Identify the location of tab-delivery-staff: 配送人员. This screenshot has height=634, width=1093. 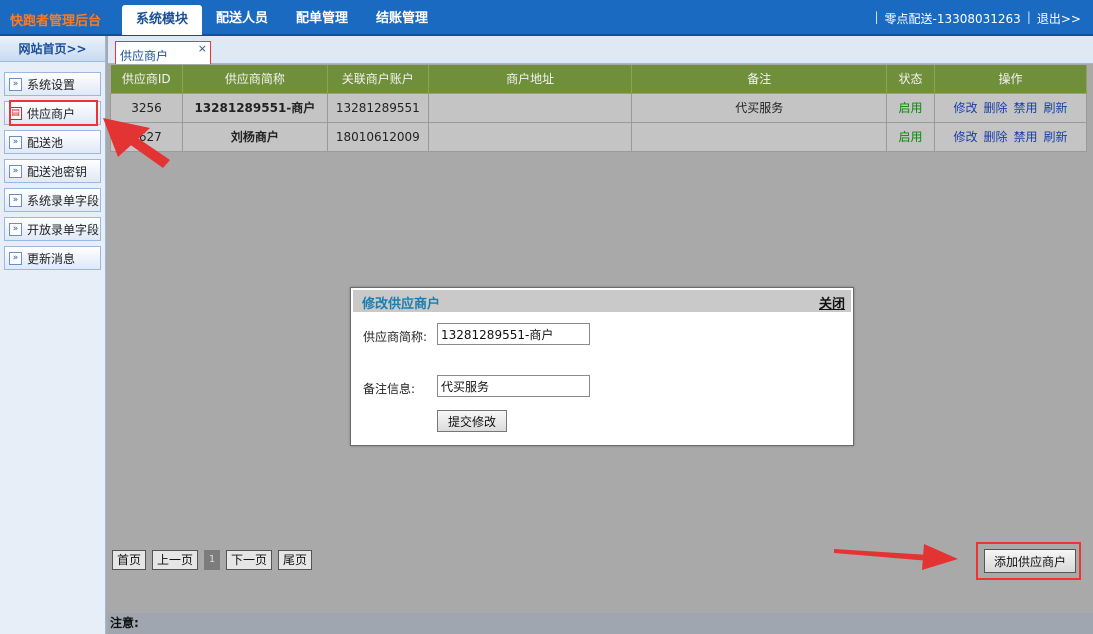
(242, 18).